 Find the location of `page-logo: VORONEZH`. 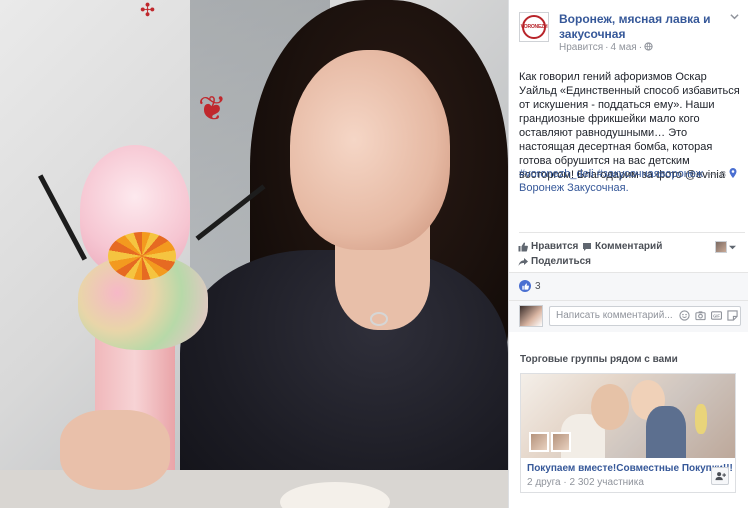

page-logo: VORONEZH is located at coordinates (534, 27).